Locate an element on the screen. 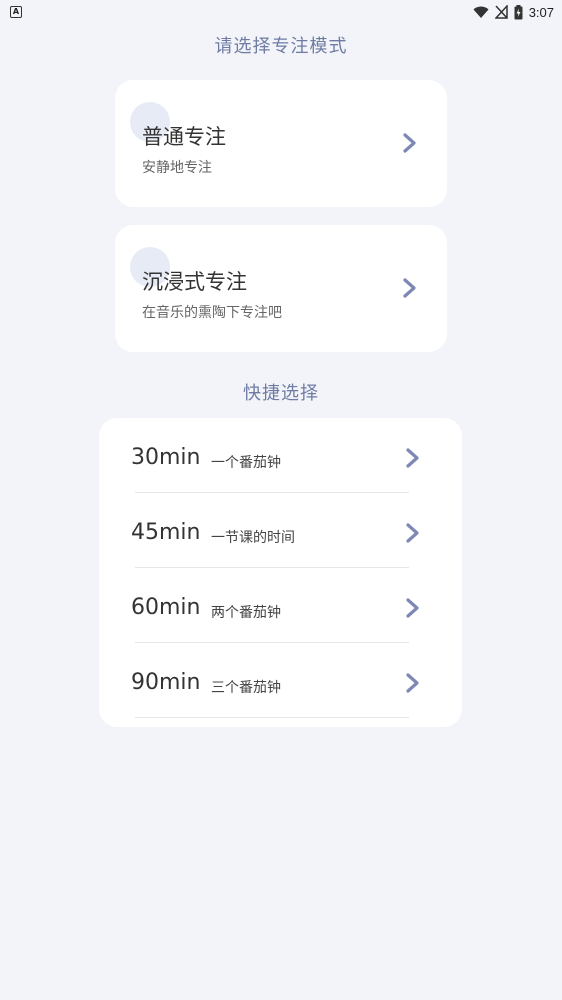 The image size is (562, 1000). quick-item-60min: 60min 两个番茄钟 is located at coordinates (275, 605).